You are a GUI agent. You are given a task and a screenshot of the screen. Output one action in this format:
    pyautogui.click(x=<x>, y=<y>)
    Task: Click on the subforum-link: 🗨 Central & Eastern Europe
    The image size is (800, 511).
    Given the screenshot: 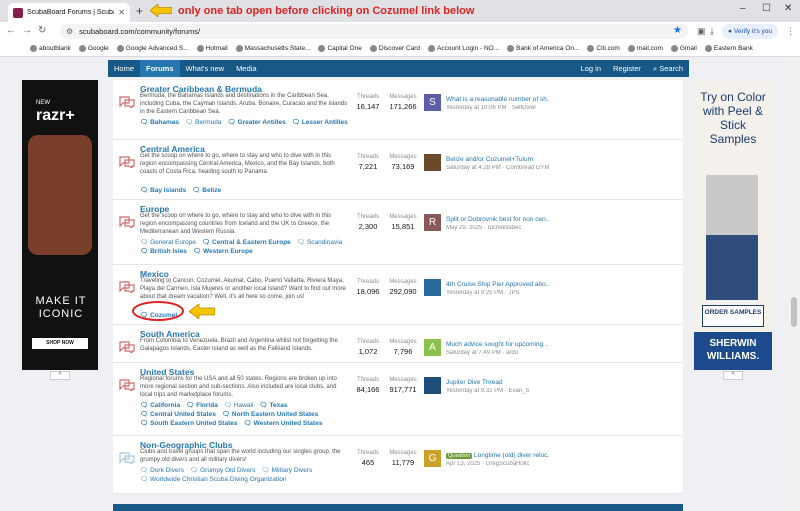 What is the action you would take?
    pyautogui.click(x=246, y=242)
    